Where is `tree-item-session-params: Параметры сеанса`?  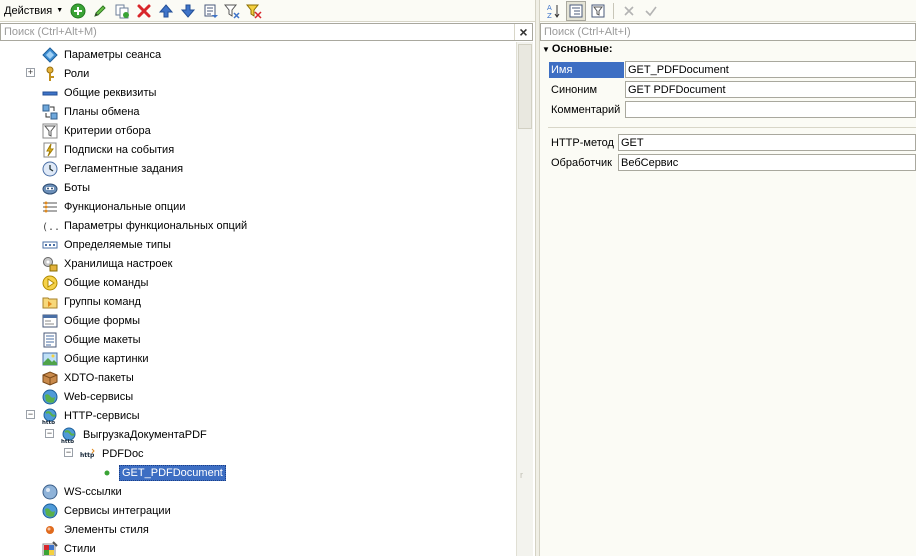 tree-item-session-params: Параметры сеанса is located at coordinates (102, 54).